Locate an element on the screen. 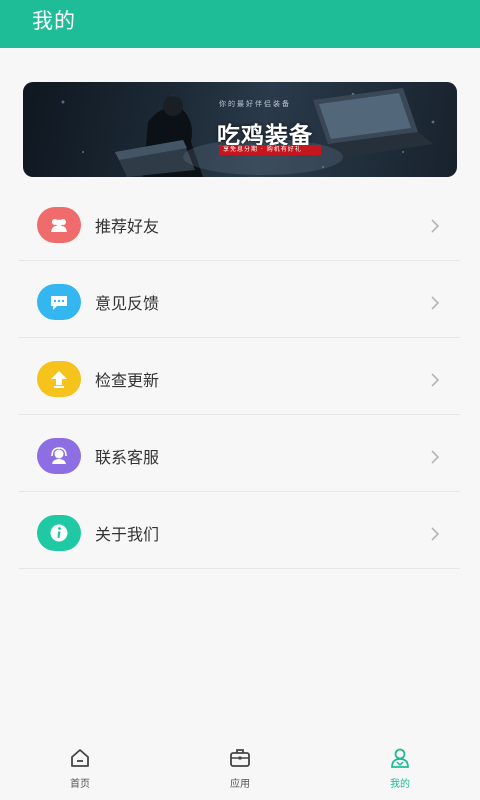 The width and height of the screenshot is (480, 800). menu-item-label: 联系客服 is located at coordinates (127, 457).